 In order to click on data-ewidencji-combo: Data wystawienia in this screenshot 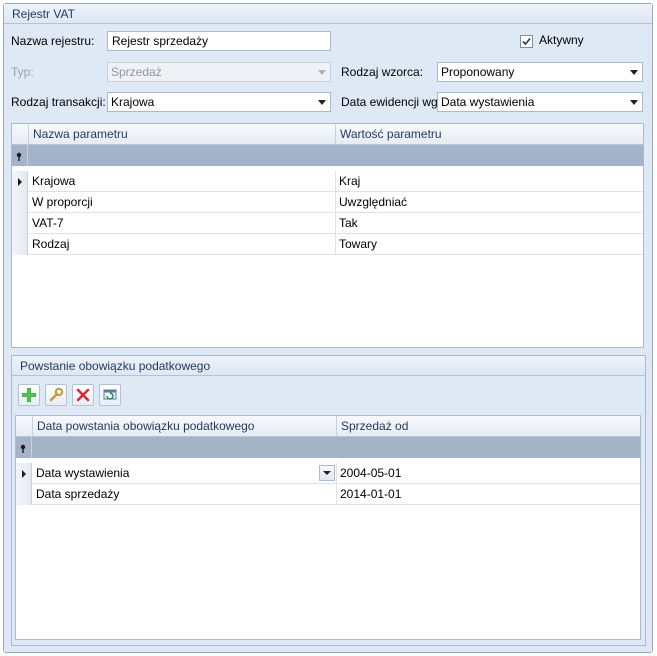, I will do `click(540, 102)`.